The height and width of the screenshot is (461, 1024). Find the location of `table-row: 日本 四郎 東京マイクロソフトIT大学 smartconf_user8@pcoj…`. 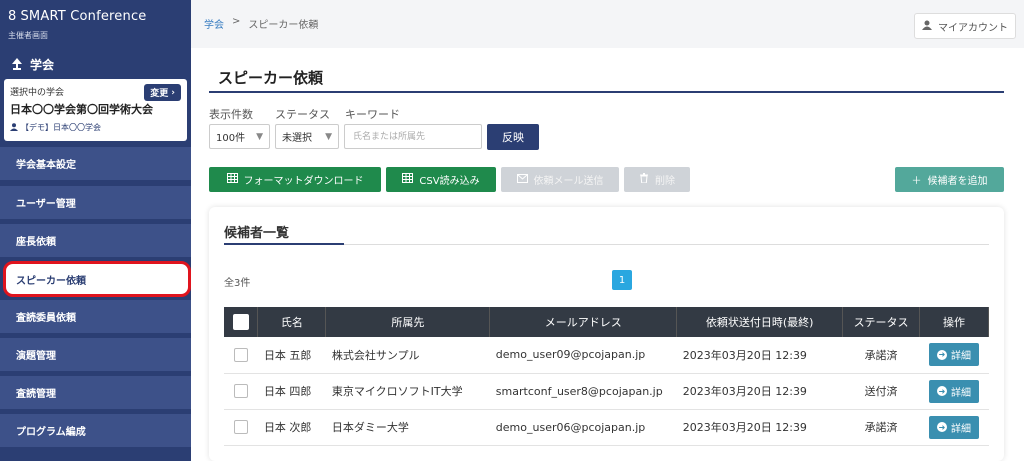

table-row: 日本 四郎 東京マイクロソフトIT大学 smartconf_user8@pcoj… is located at coordinates (606, 391).